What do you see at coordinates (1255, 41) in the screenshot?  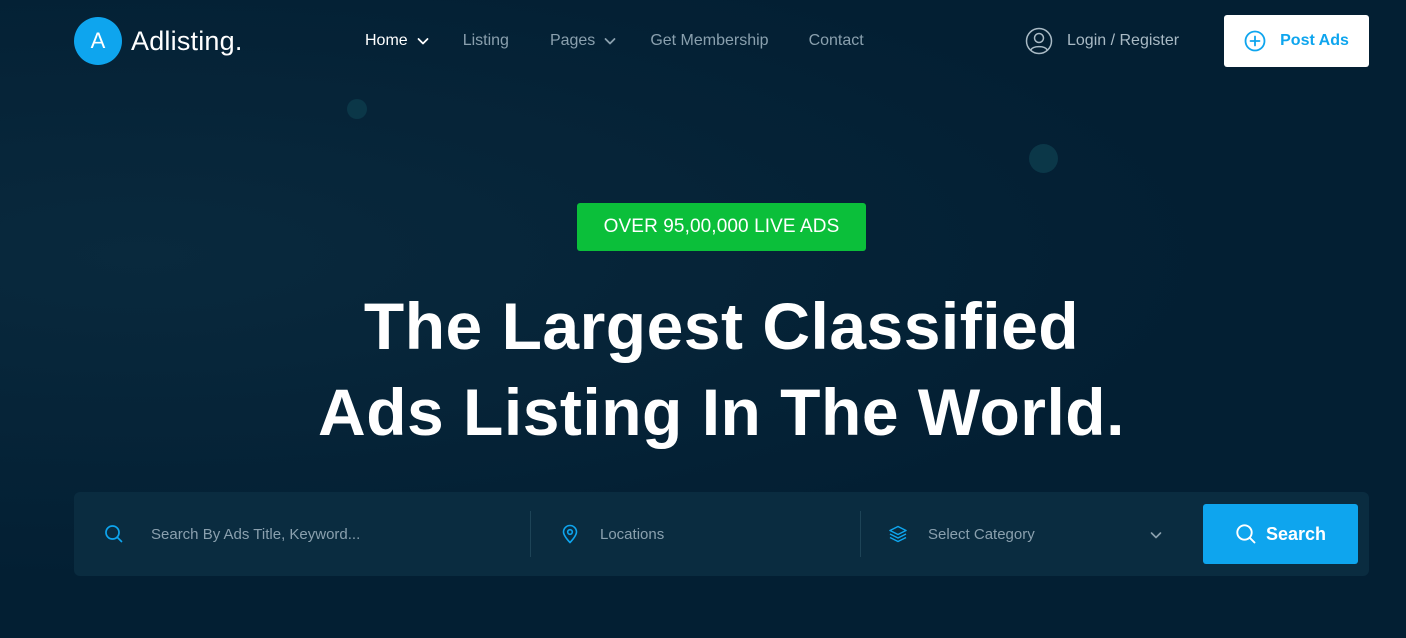 I see `plus-circle-icon` at bounding box center [1255, 41].